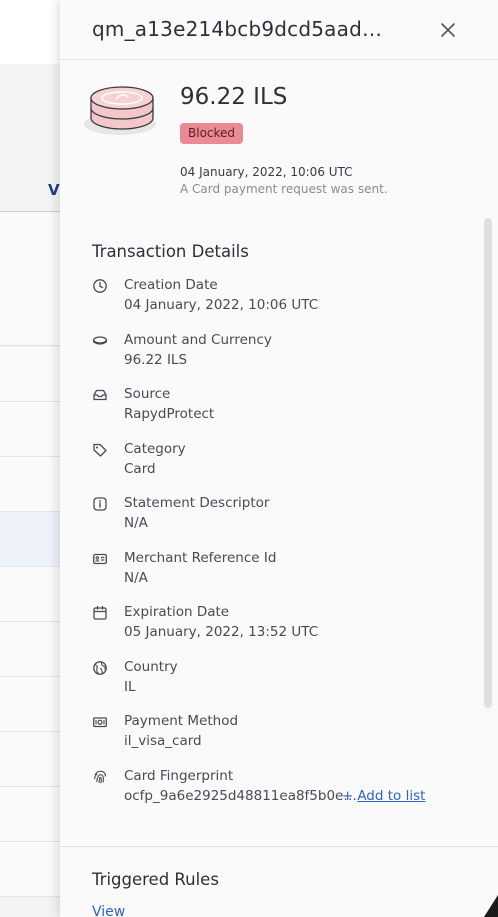 The width and height of the screenshot is (498, 917). Describe the element at coordinates (197, 503) in the screenshot. I see `detail-label: Statement Descriptor` at that location.